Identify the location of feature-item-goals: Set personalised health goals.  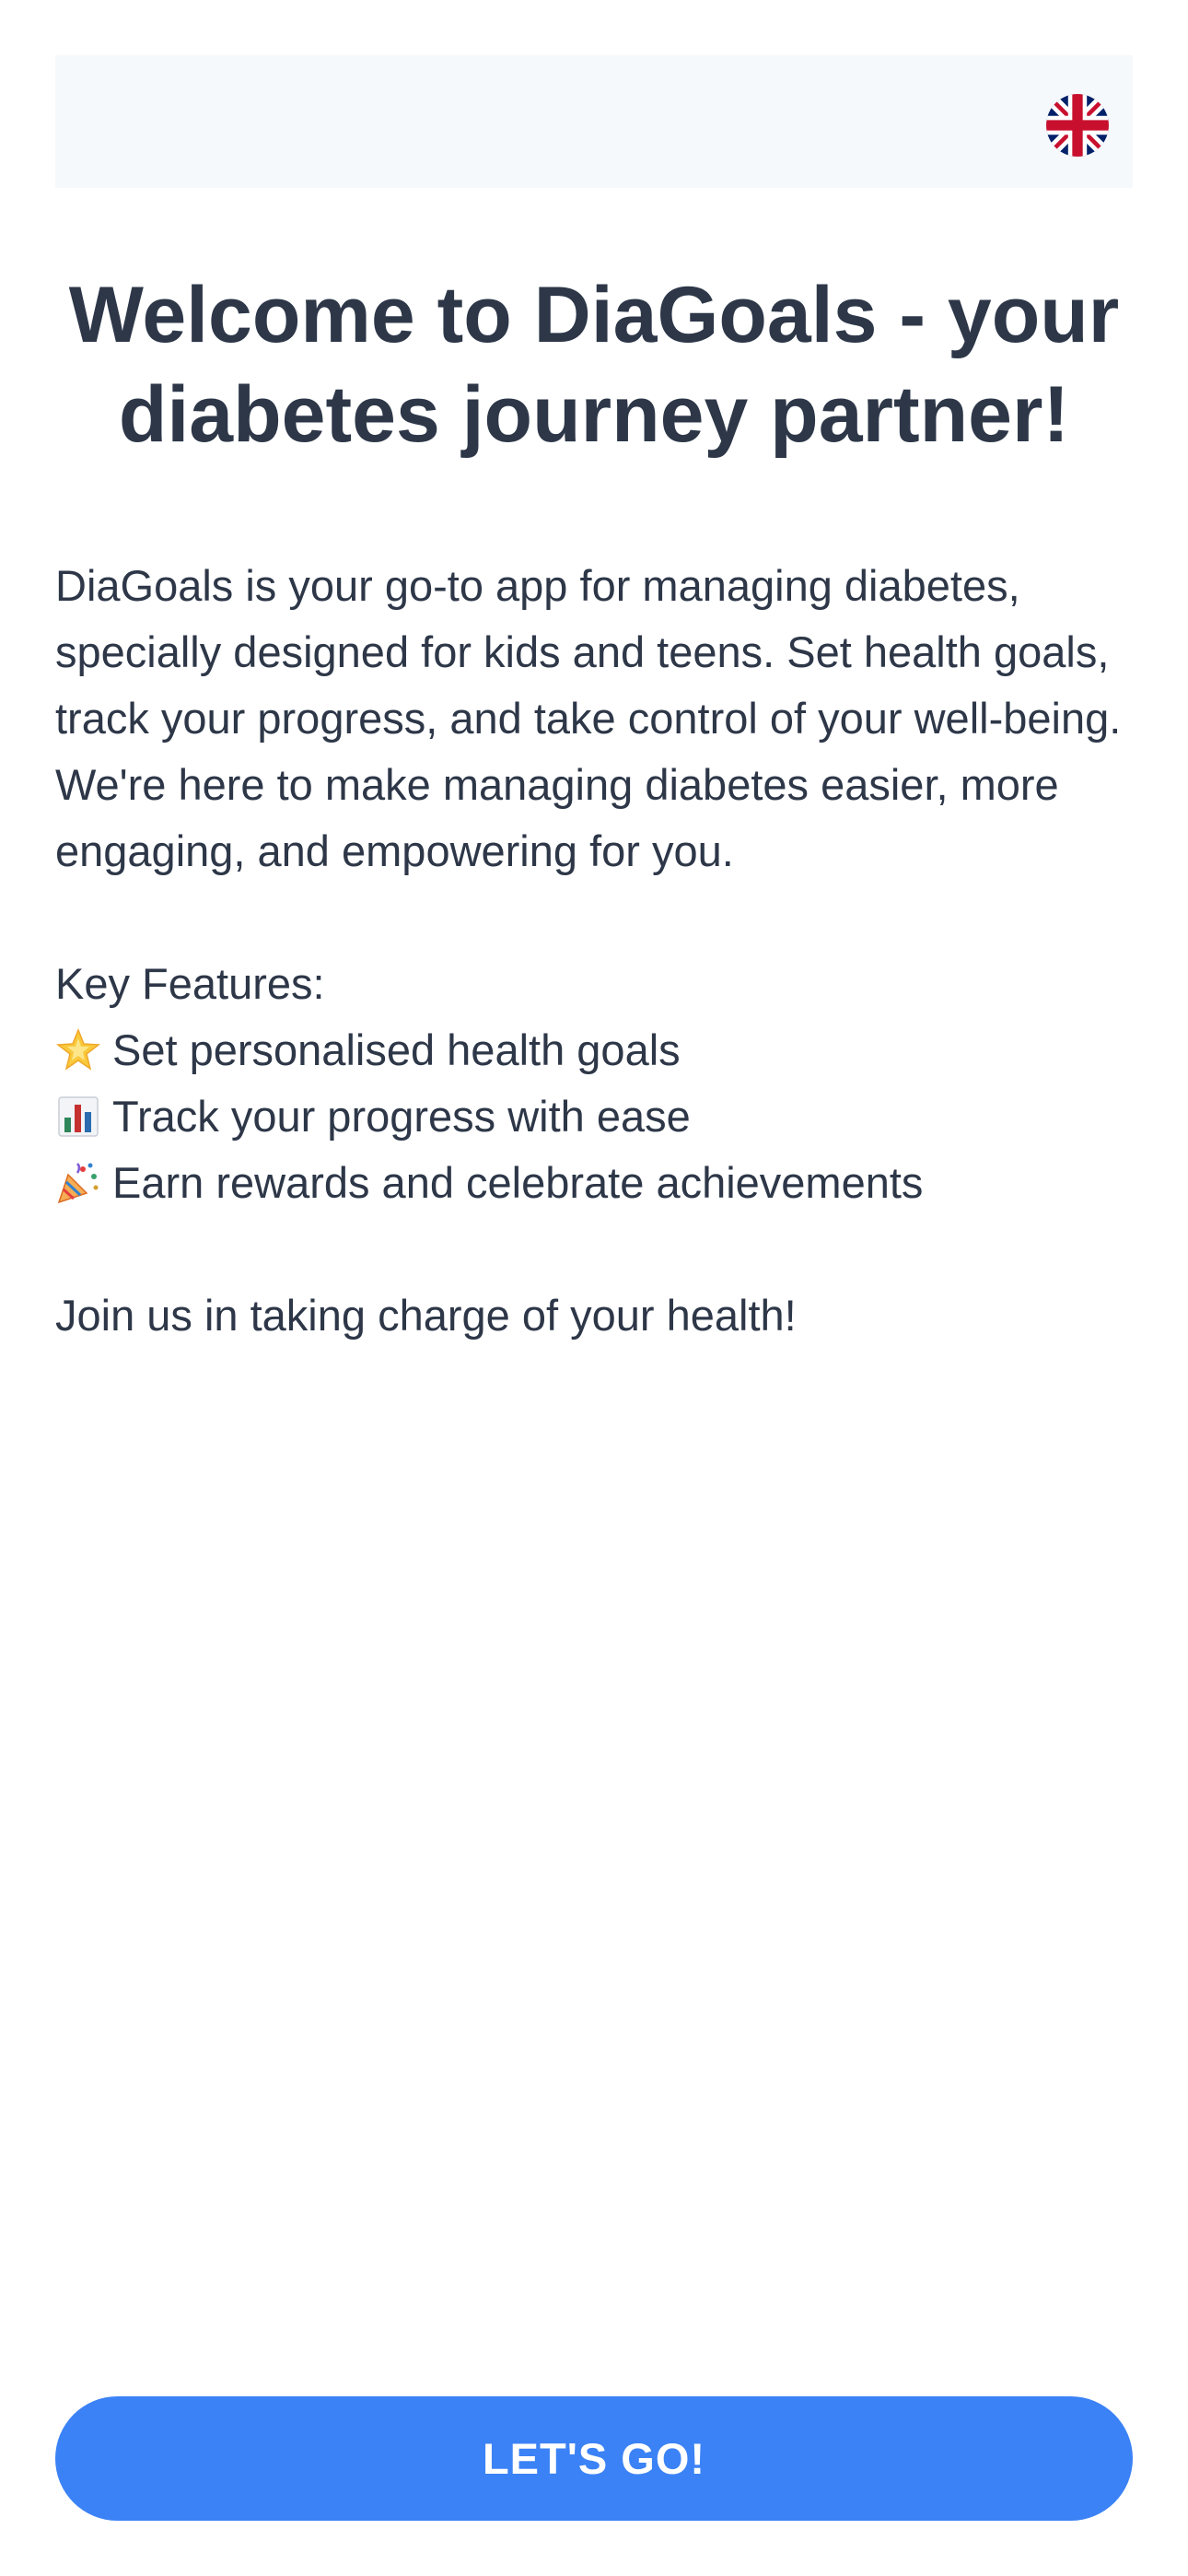
(489, 1050).